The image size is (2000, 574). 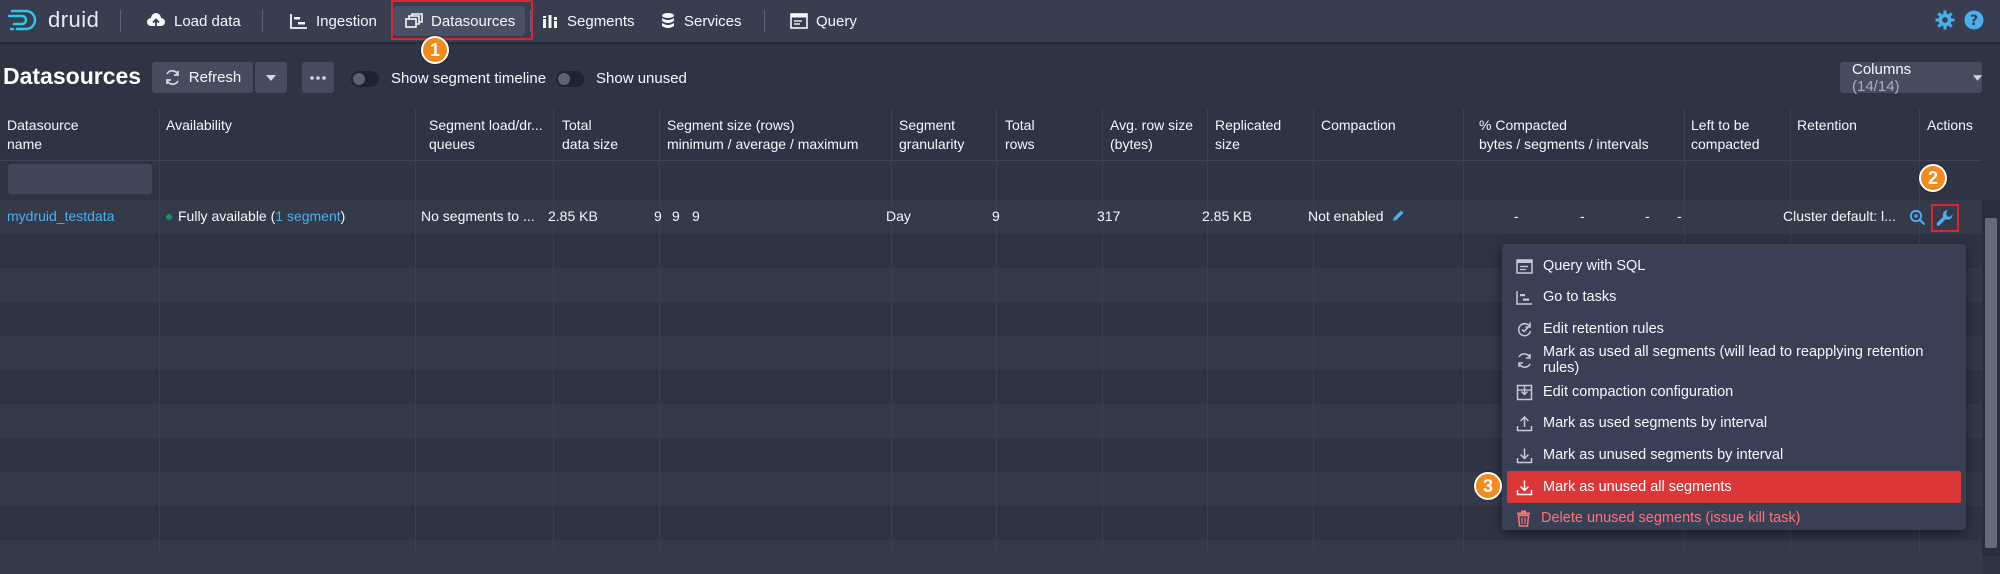 I want to click on menu-item-label: Delete unused segments (issue kill task), so click(x=1671, y=518).